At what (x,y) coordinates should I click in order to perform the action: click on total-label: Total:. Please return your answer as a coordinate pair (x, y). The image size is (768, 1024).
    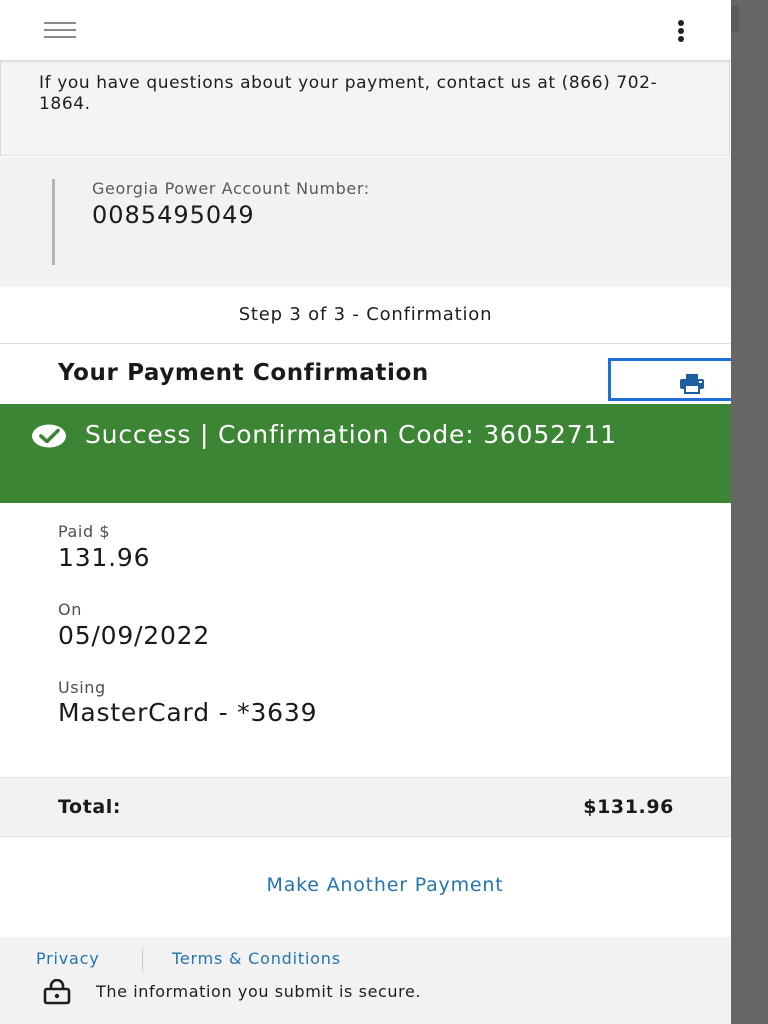
    Looking at the image, I should click on (90, 807).